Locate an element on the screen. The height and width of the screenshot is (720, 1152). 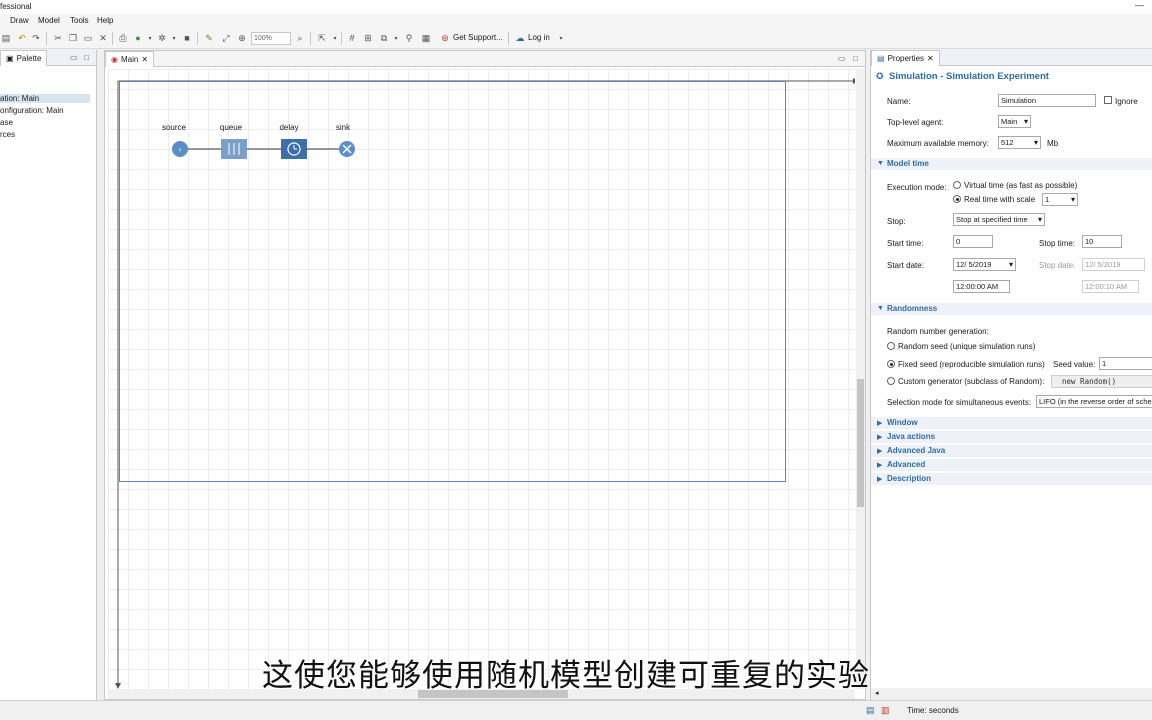
random-seed-radio is located at coordinates (891, 346).